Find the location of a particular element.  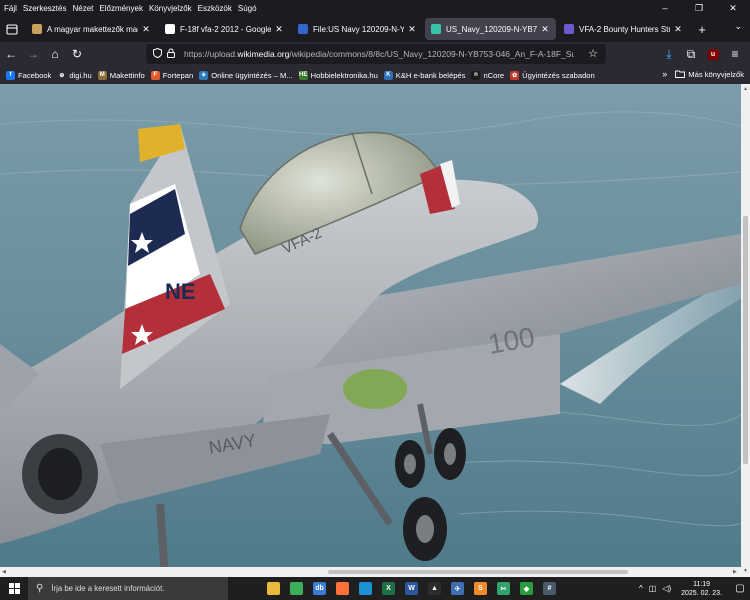

horizontal-scroll-thumb is located at coordinates (478, 572).